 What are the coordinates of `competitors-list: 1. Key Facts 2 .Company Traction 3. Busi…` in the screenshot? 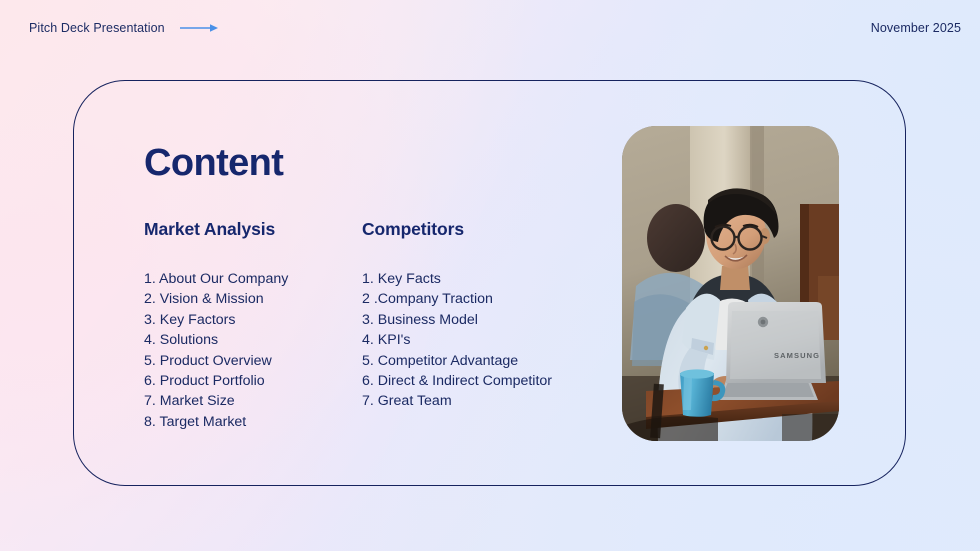 It's located at (488, 340).